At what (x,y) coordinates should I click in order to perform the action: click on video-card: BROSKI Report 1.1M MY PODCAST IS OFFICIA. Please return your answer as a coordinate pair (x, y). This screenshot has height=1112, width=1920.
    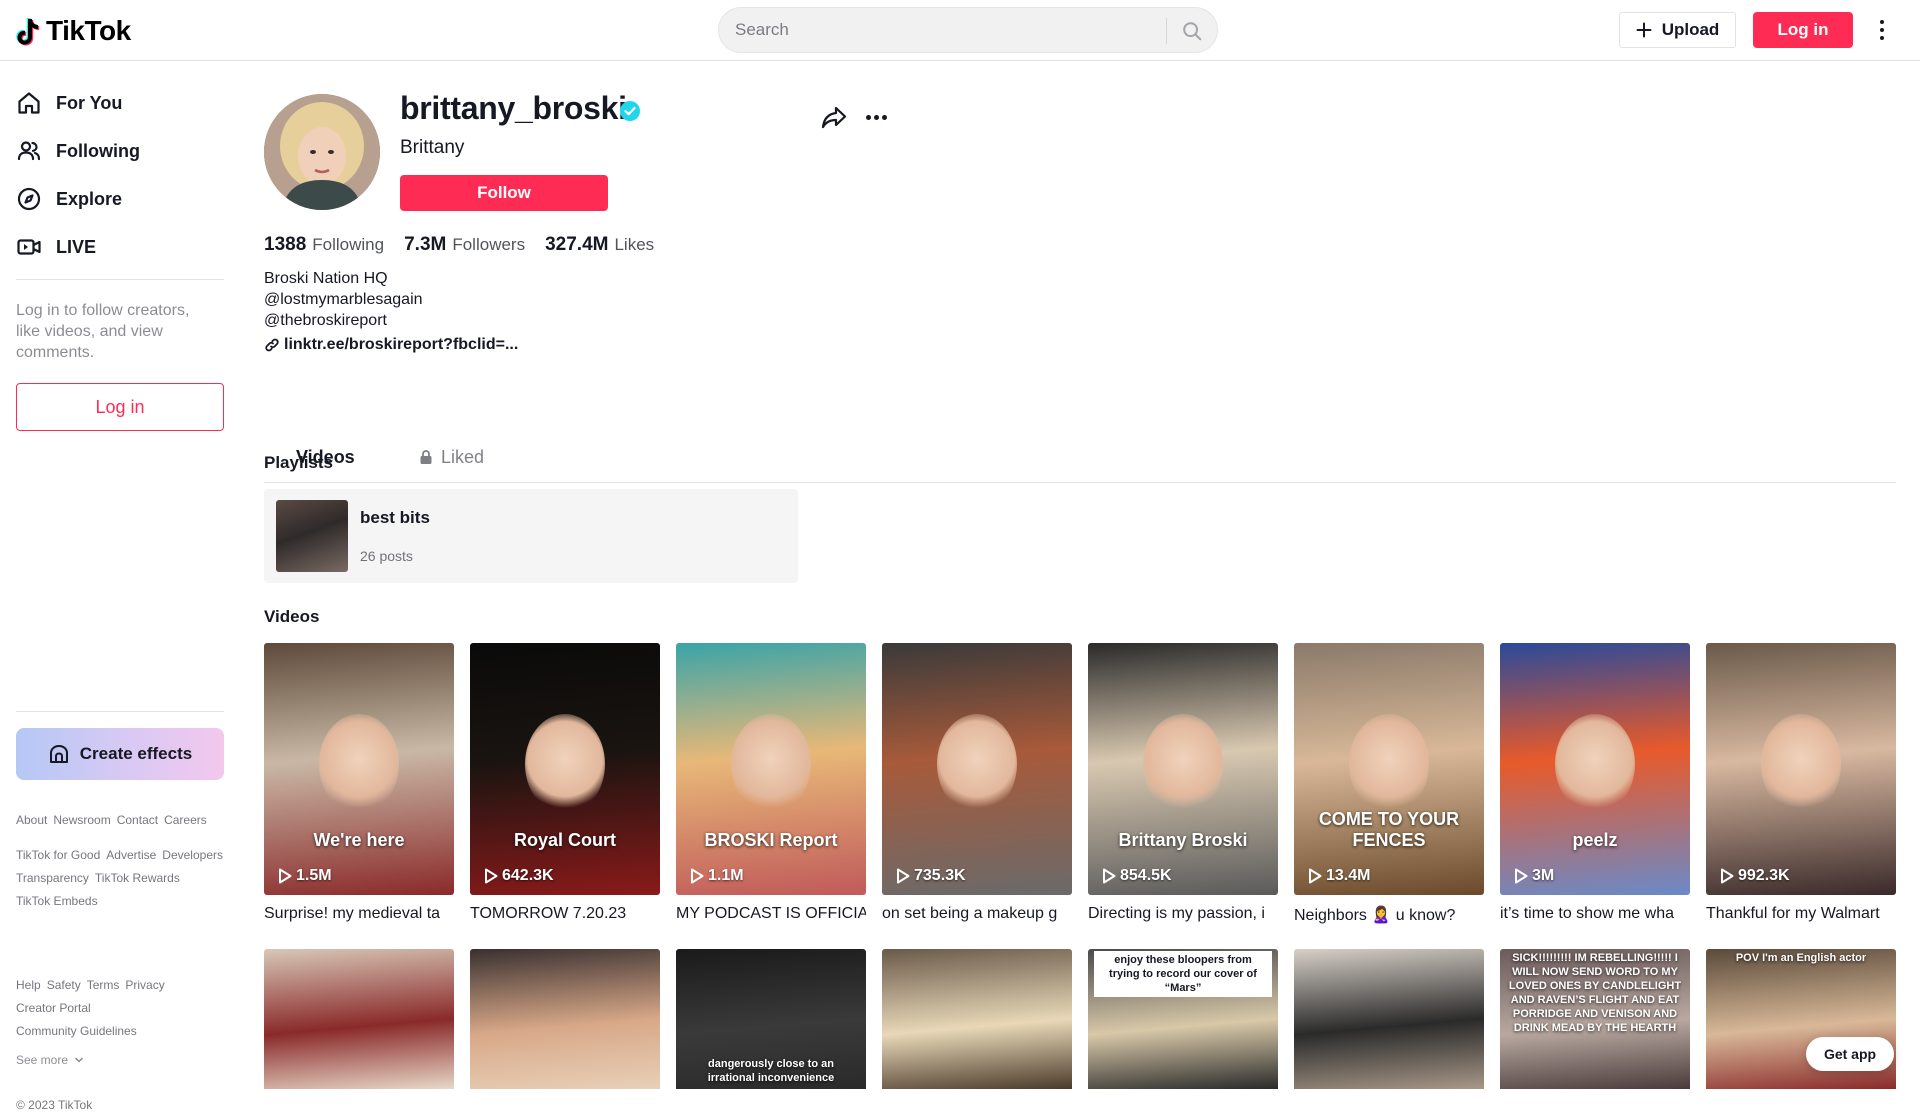
    Looking at the image, I should click on (771, 783).